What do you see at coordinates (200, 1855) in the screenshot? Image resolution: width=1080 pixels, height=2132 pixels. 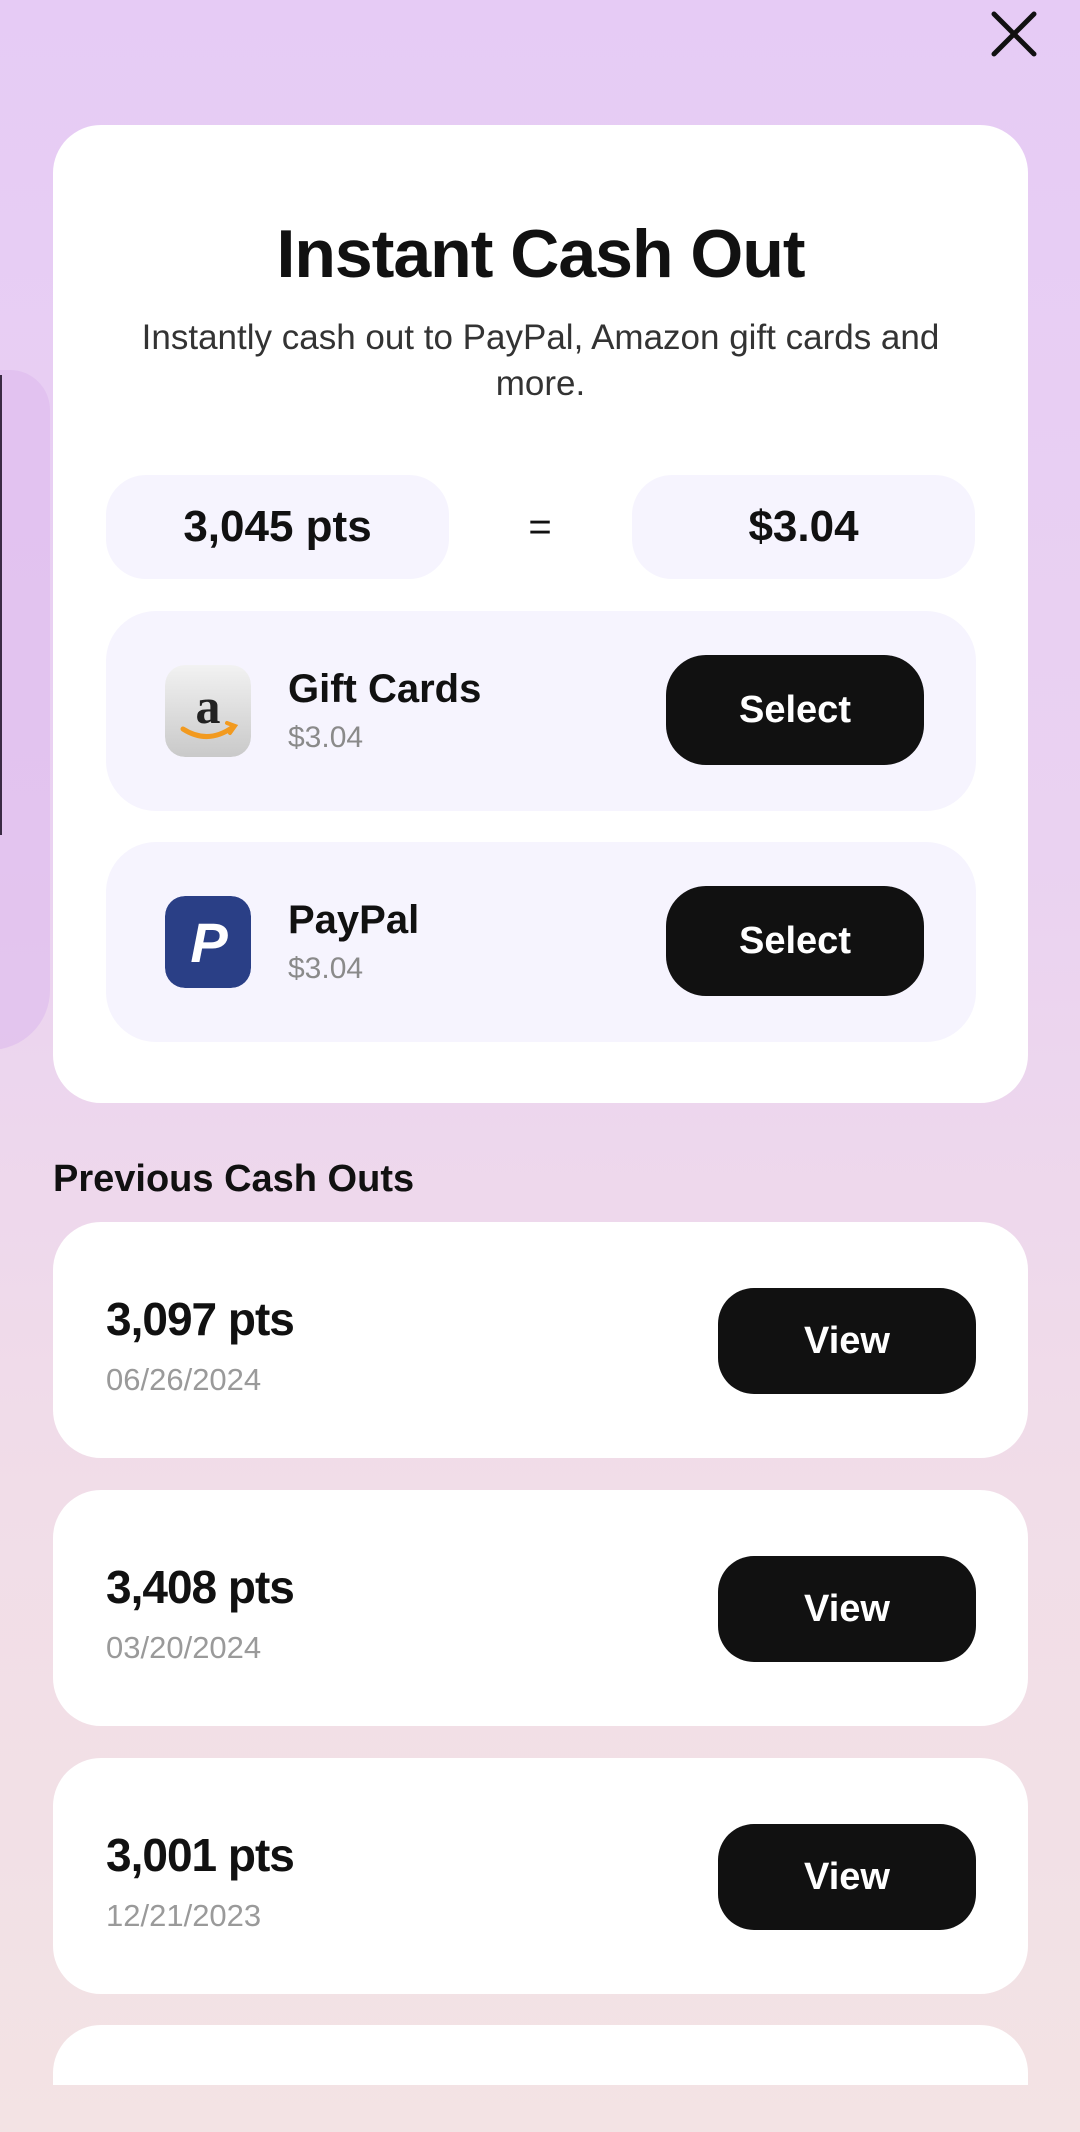 I see `cashout-points: 3,001 pts` at bounding box center [200, 1855].